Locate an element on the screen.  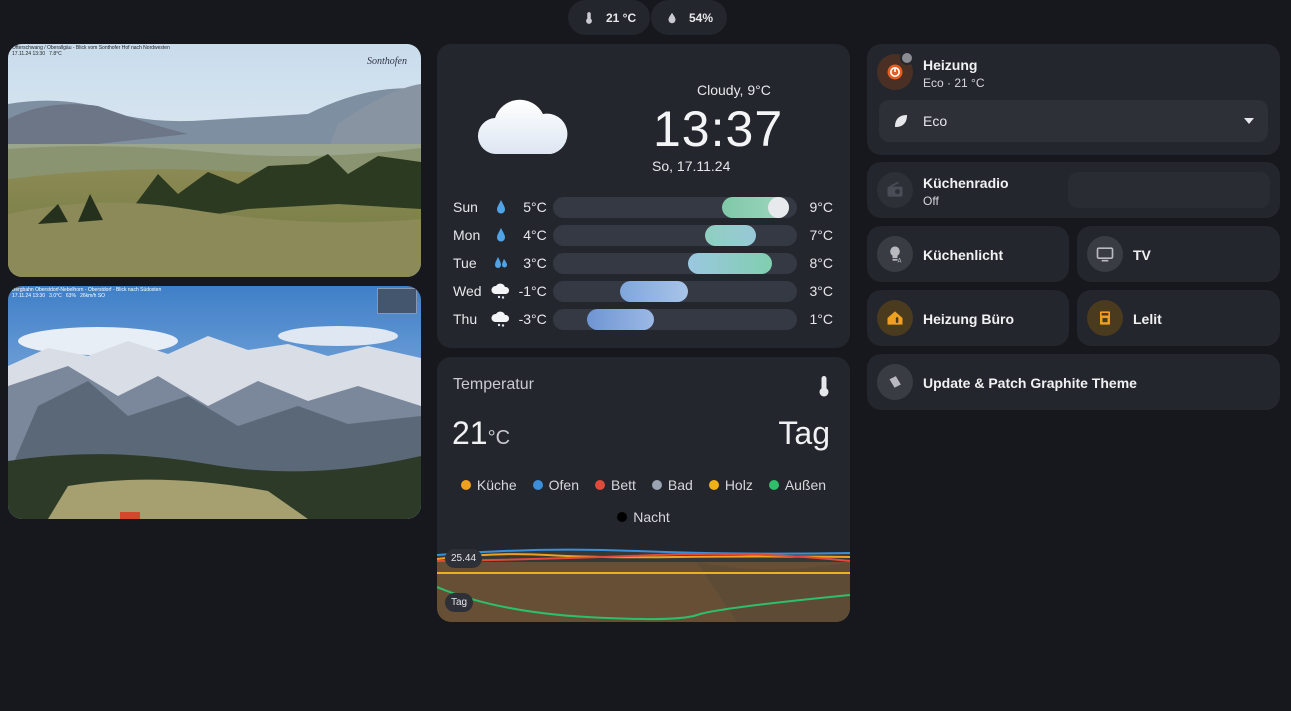
tile-name: Lelit is located at coordinates (1147, 319).